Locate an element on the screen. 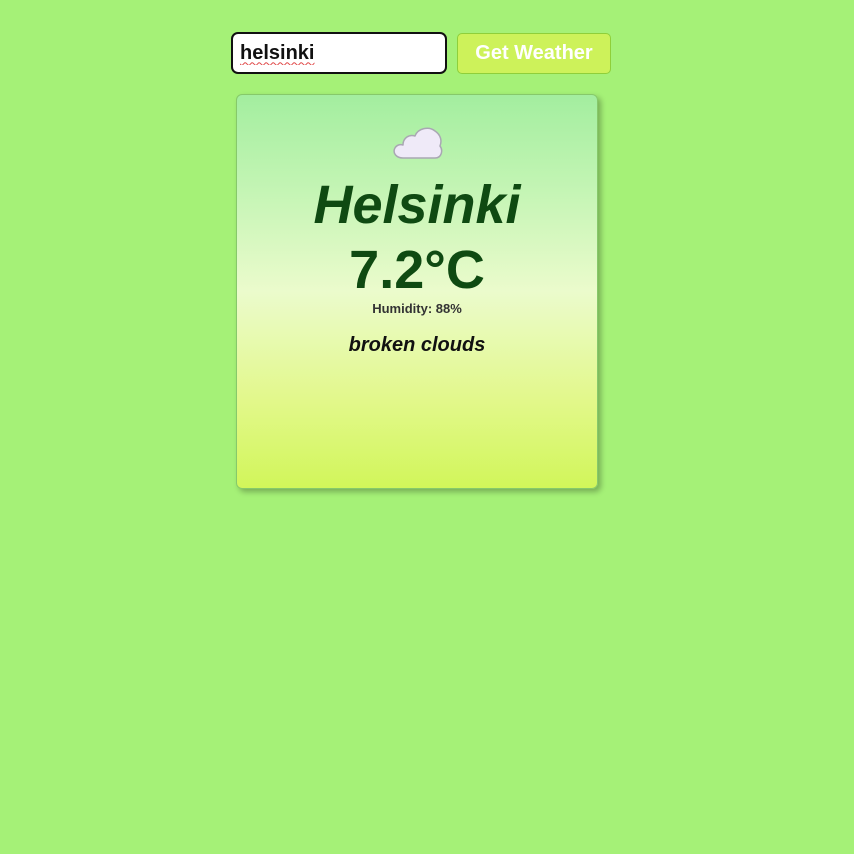  get-weather-button: Get Weather is located at coordinates (534, 53).